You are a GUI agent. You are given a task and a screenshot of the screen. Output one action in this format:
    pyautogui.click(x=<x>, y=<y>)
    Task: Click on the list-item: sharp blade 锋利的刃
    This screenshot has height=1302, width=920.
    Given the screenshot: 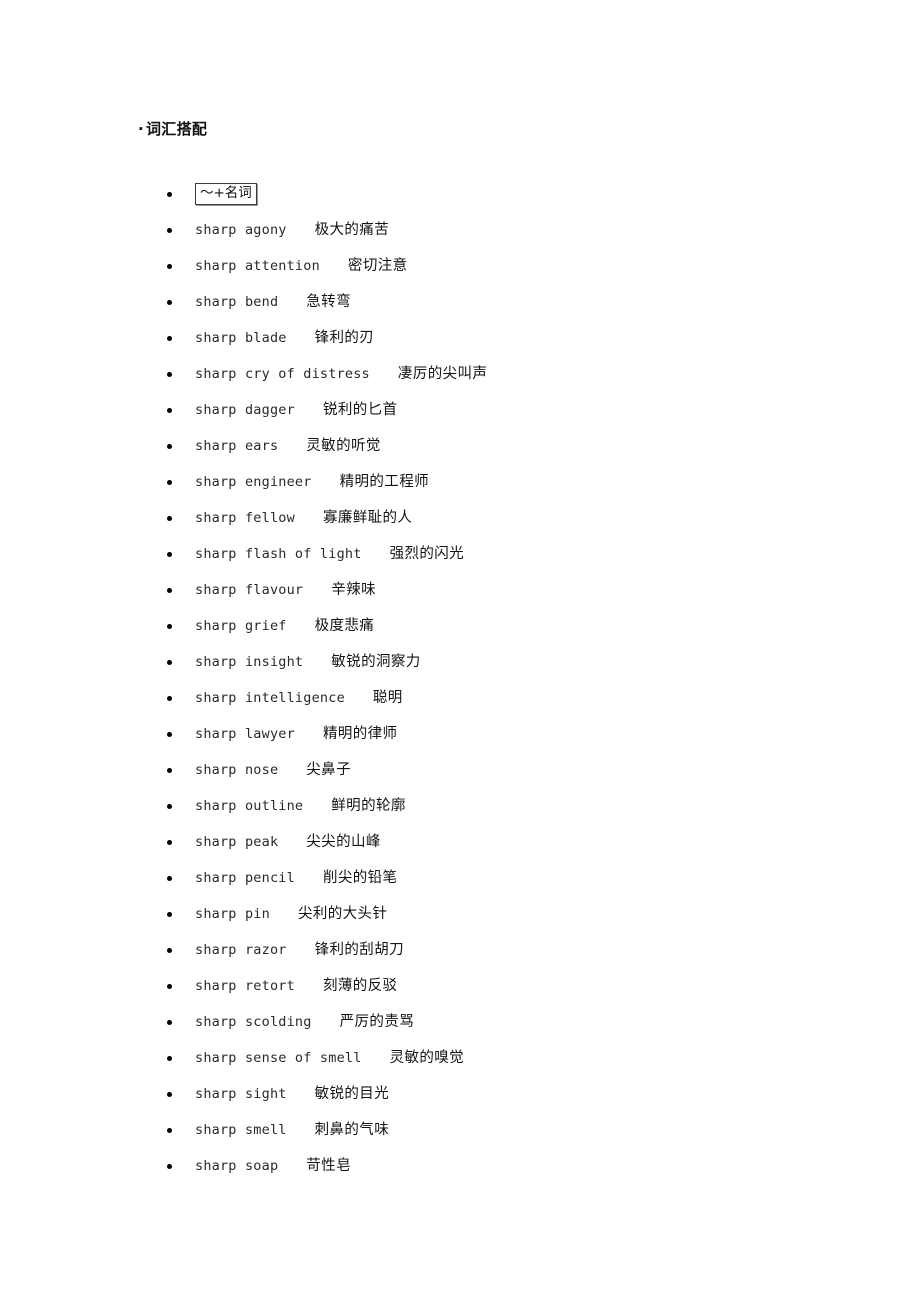 What is the action you would take?
    pyautogui.click(x=460, y=338)
    